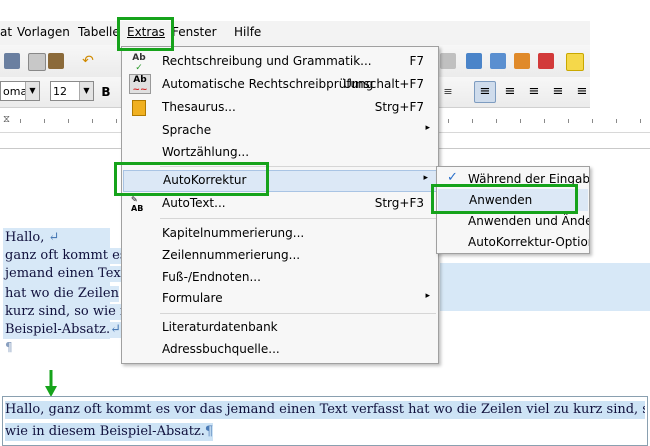 Image resolution: width=650 pixels, height=446 pixels. What do you see at coordinates (545, 287) in the screenshot?
I see `paragraph-selection-right` at bounding box center [545, 287].